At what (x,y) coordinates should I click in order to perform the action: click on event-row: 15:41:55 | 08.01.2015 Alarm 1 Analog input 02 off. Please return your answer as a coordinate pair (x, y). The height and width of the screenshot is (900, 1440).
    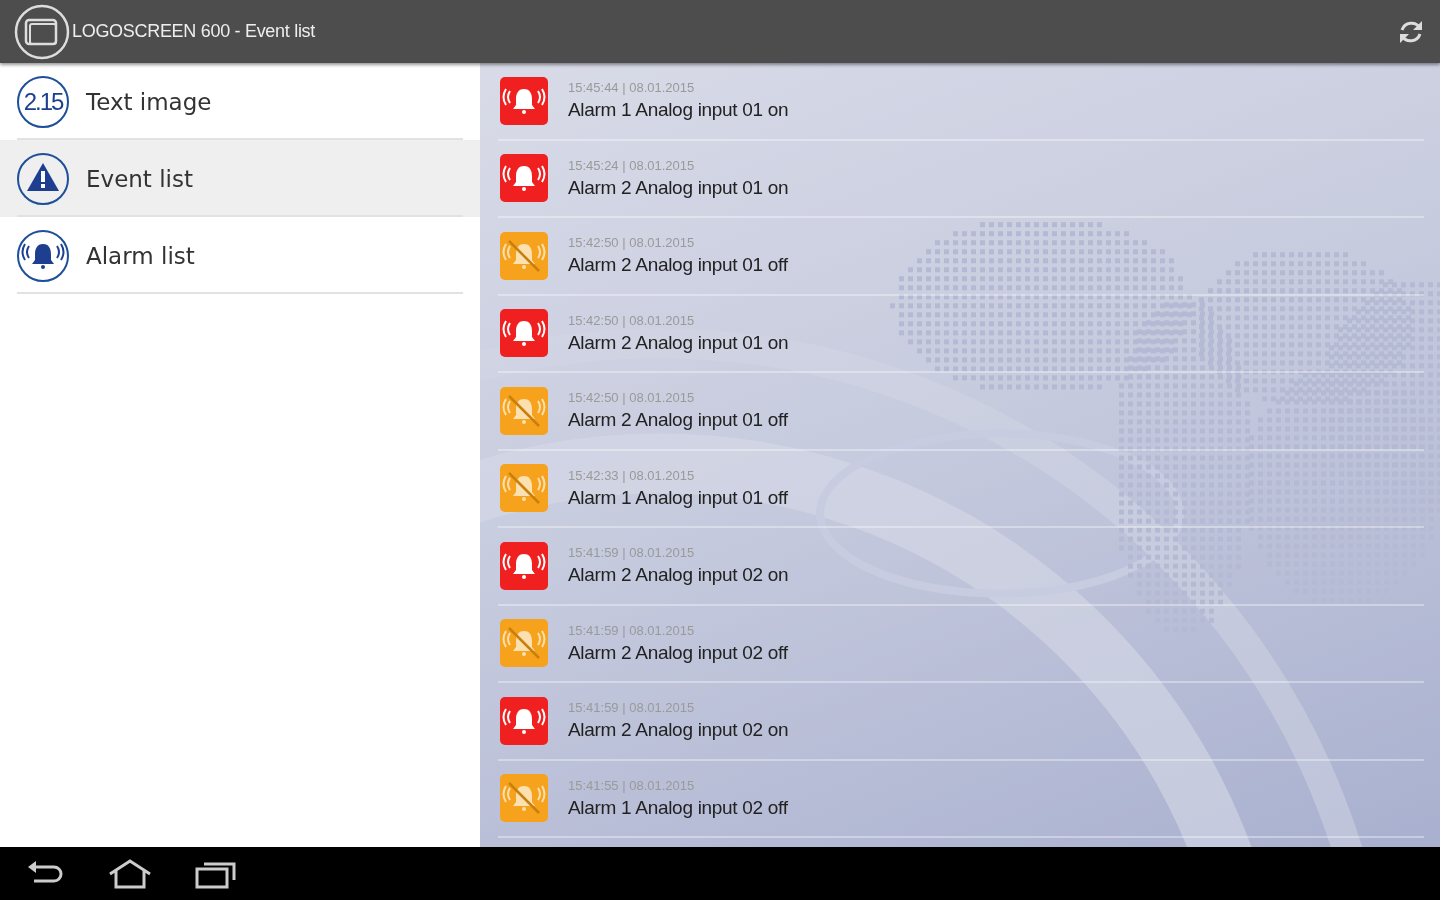
    Looking at the image, I should click on (961, 799).